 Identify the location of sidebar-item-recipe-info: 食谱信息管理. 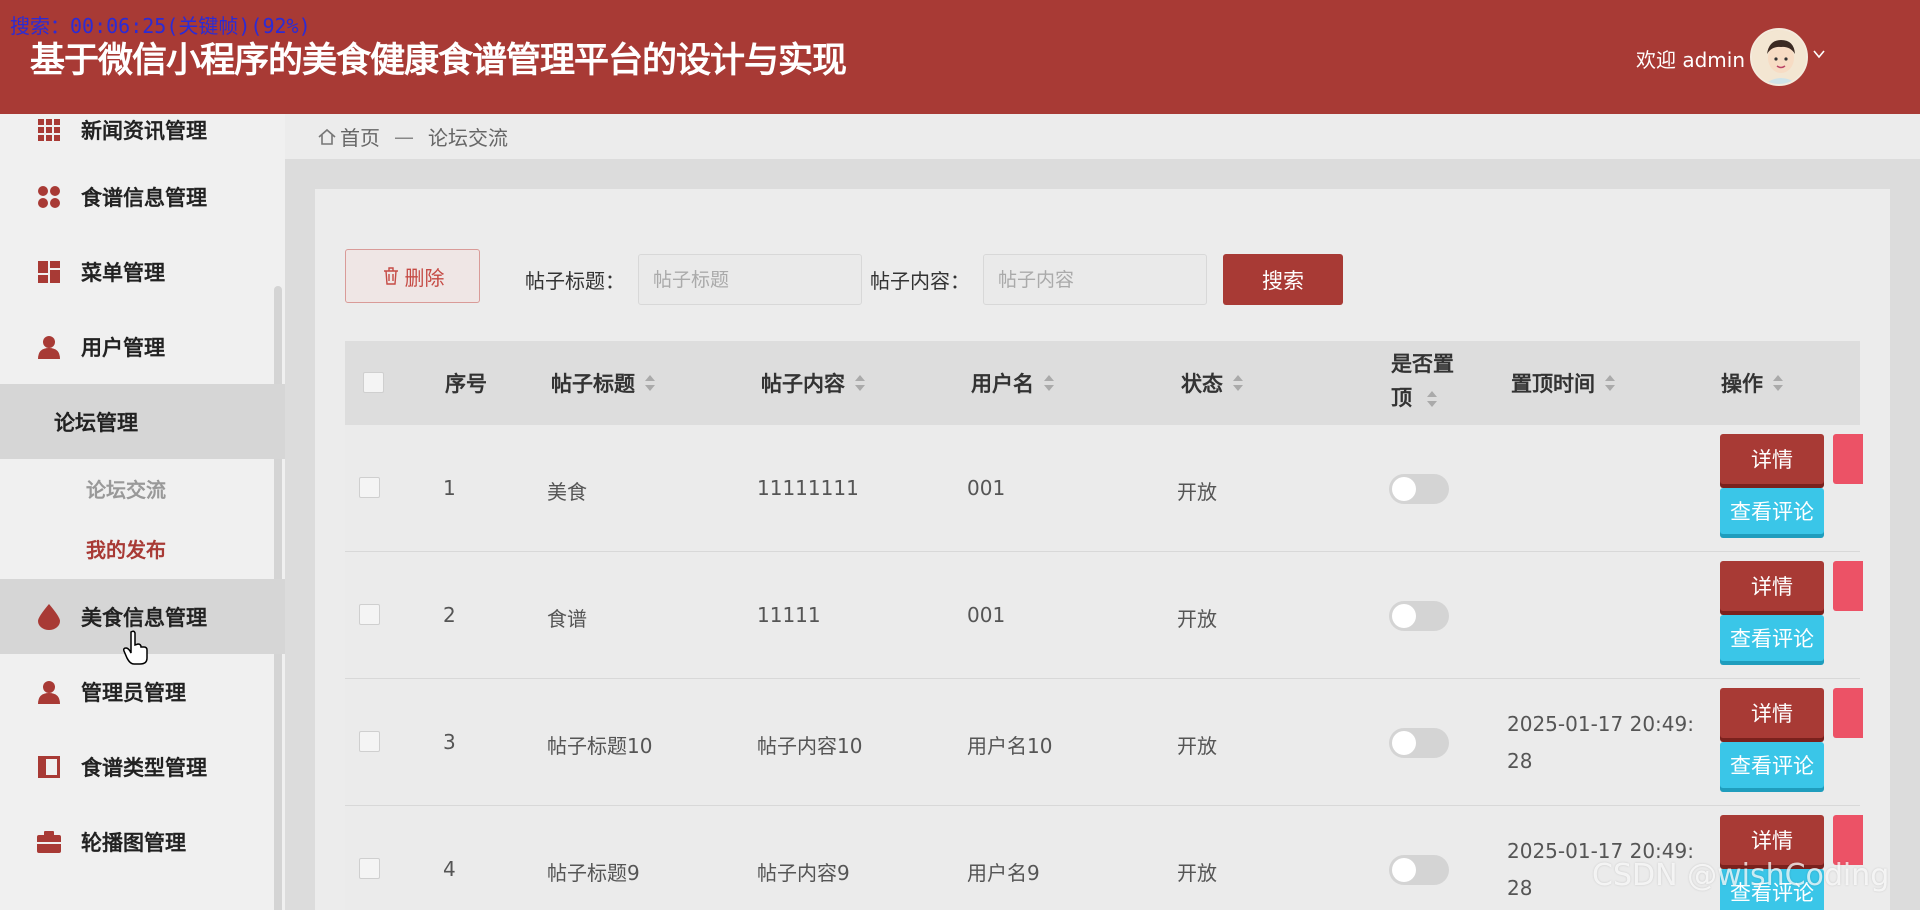
(142, 196).